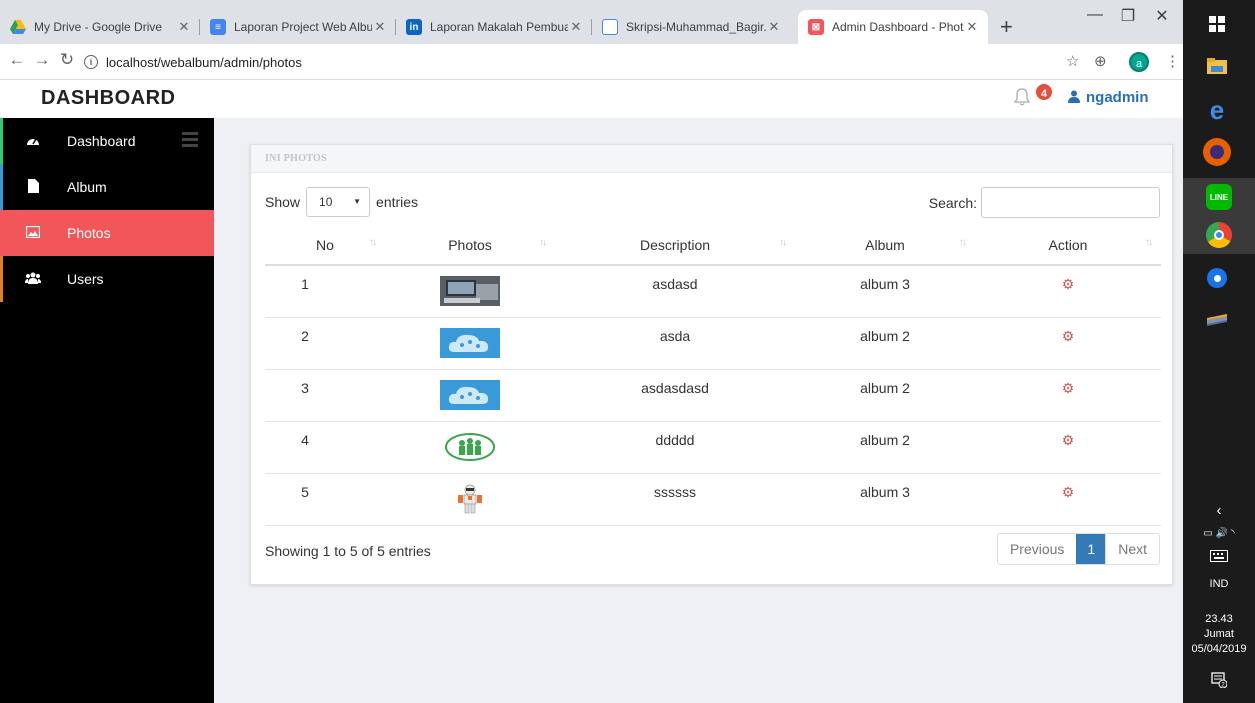  I want to click on column-header-action: Action ↑↓, so click(1068, 245).